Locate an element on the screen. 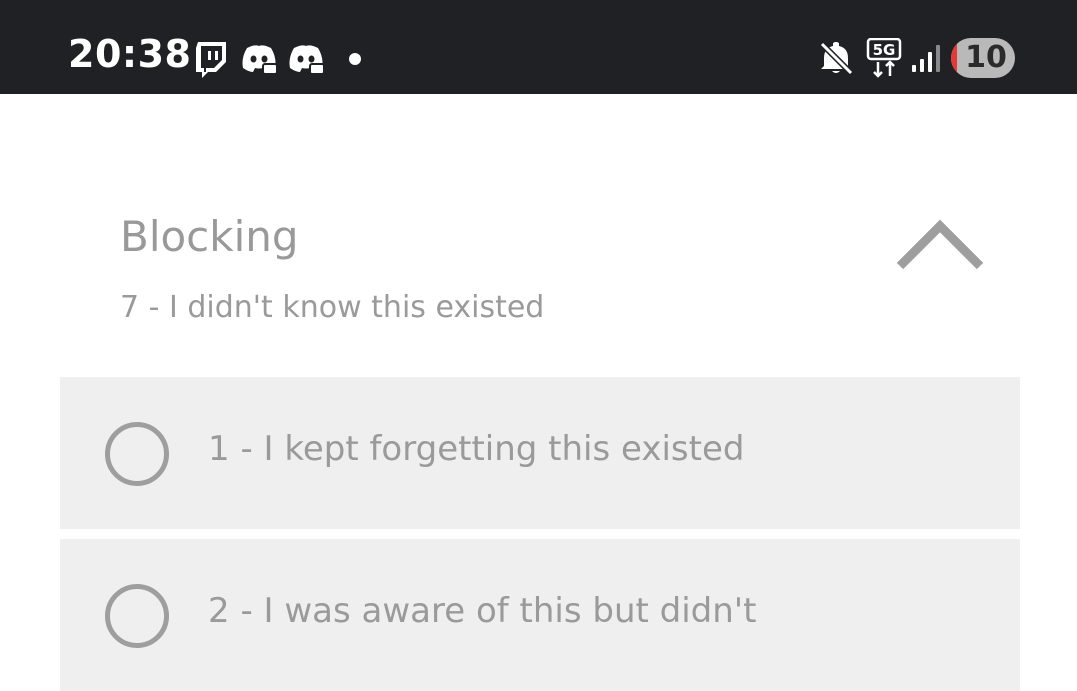 This screenshot has width=1077, height=691. network-label: 5G is located at coordinates (884, 50).